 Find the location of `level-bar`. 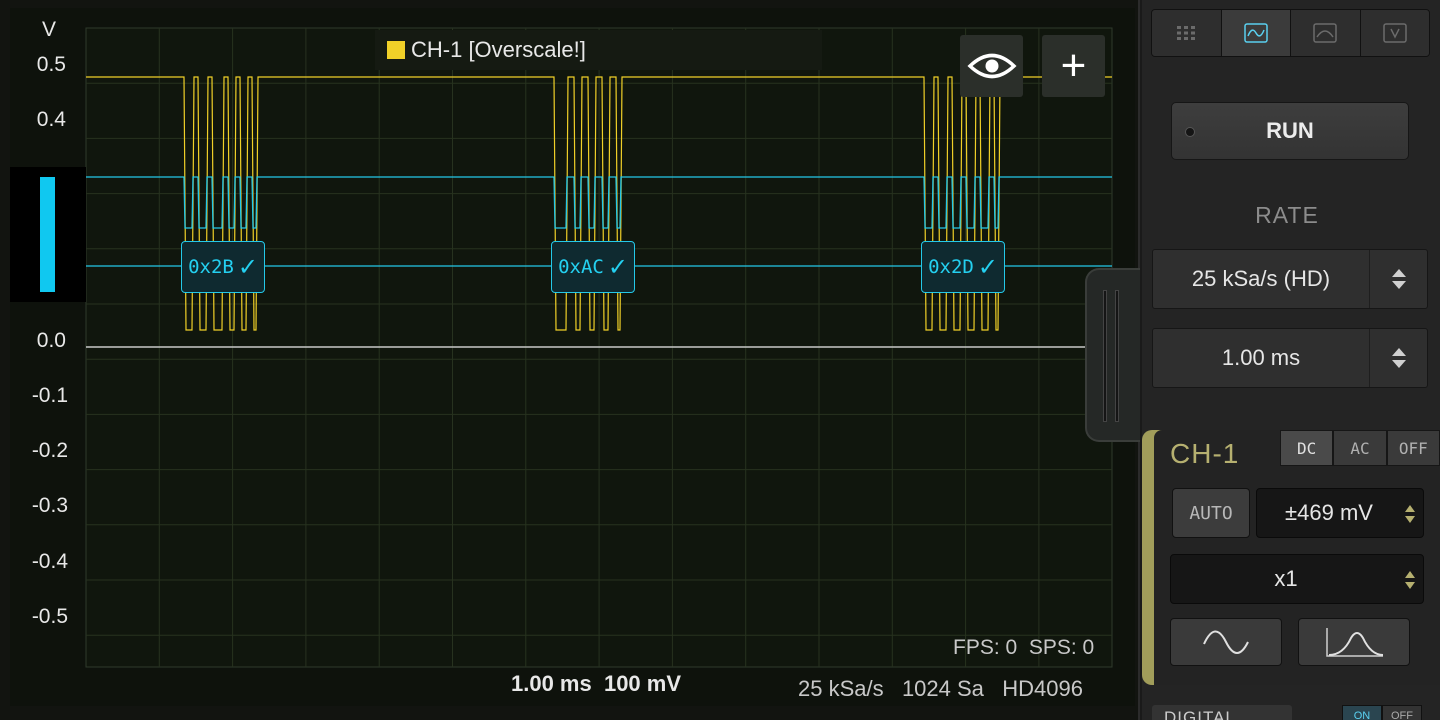

level-bar is located at coordinates (47, 234).